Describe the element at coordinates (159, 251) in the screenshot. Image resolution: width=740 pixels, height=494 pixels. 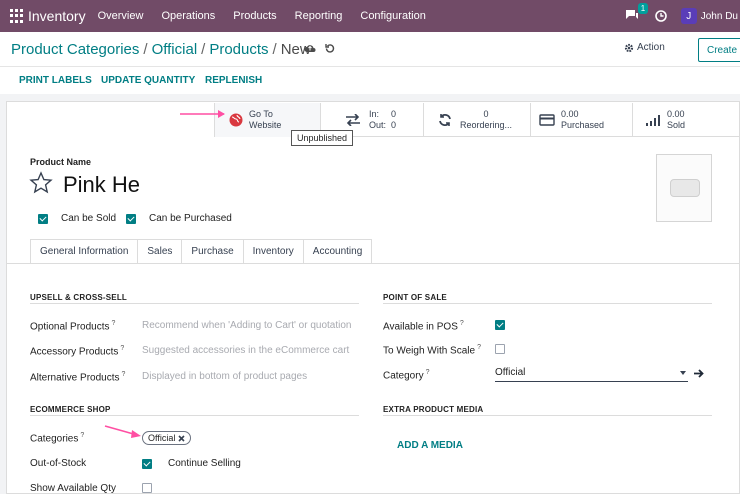
I see `tab-sales: Sales` at that location.